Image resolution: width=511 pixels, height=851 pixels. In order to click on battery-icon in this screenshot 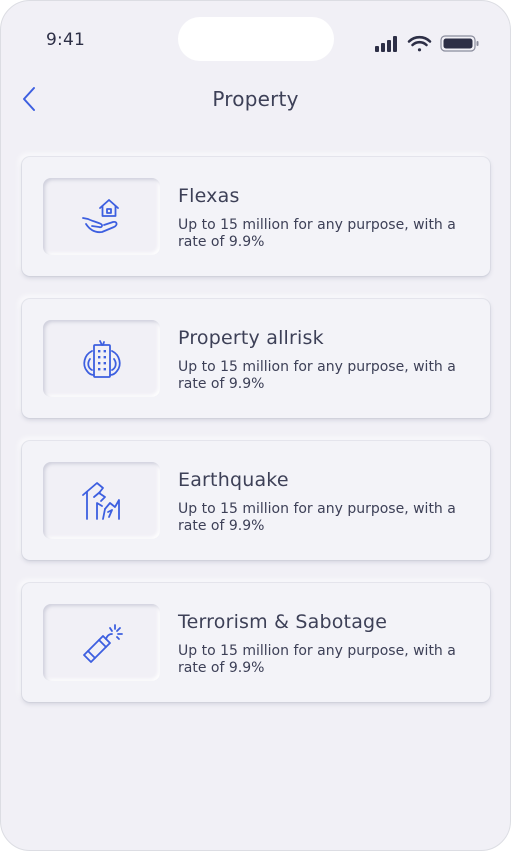, I will do `click(459, 43)`.